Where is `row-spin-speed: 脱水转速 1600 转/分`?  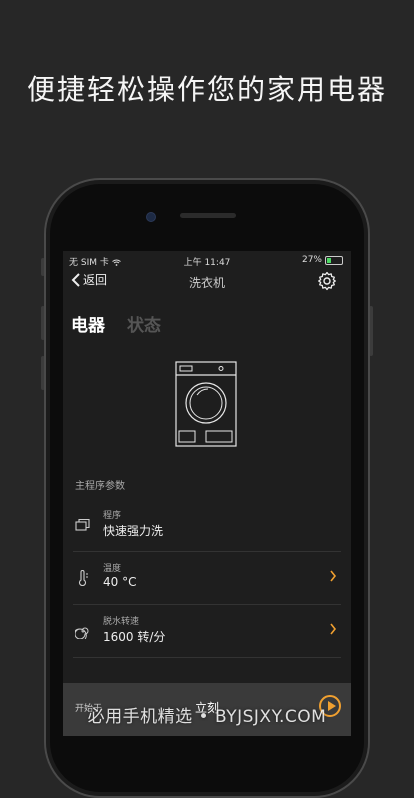 row-spin-speed: 脱水转速 1600 转/分 is located at coordinates (207, 631).